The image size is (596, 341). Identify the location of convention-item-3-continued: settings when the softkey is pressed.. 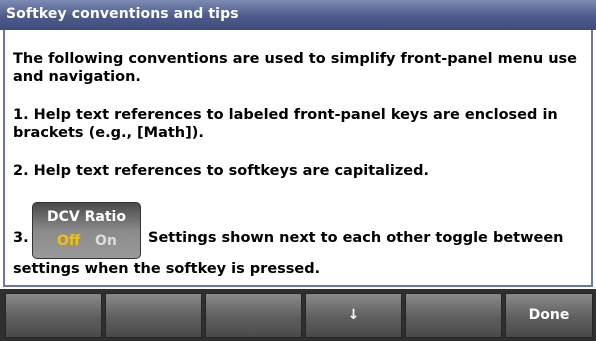
(167, 269).